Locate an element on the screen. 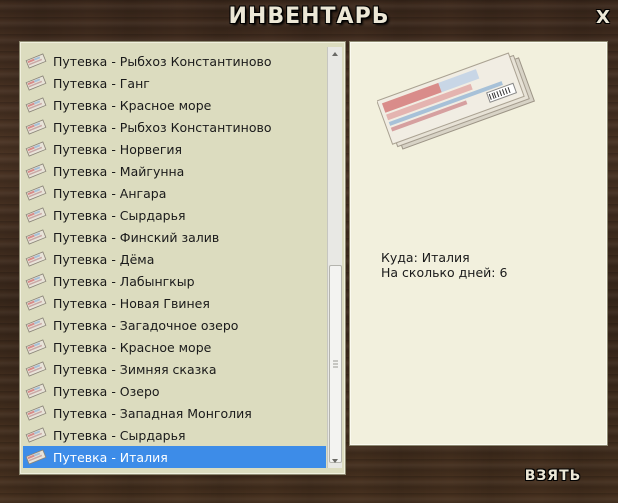 This screenshot has width=618, height=503. scroll-up-icon is located at coordinates (335, 54).